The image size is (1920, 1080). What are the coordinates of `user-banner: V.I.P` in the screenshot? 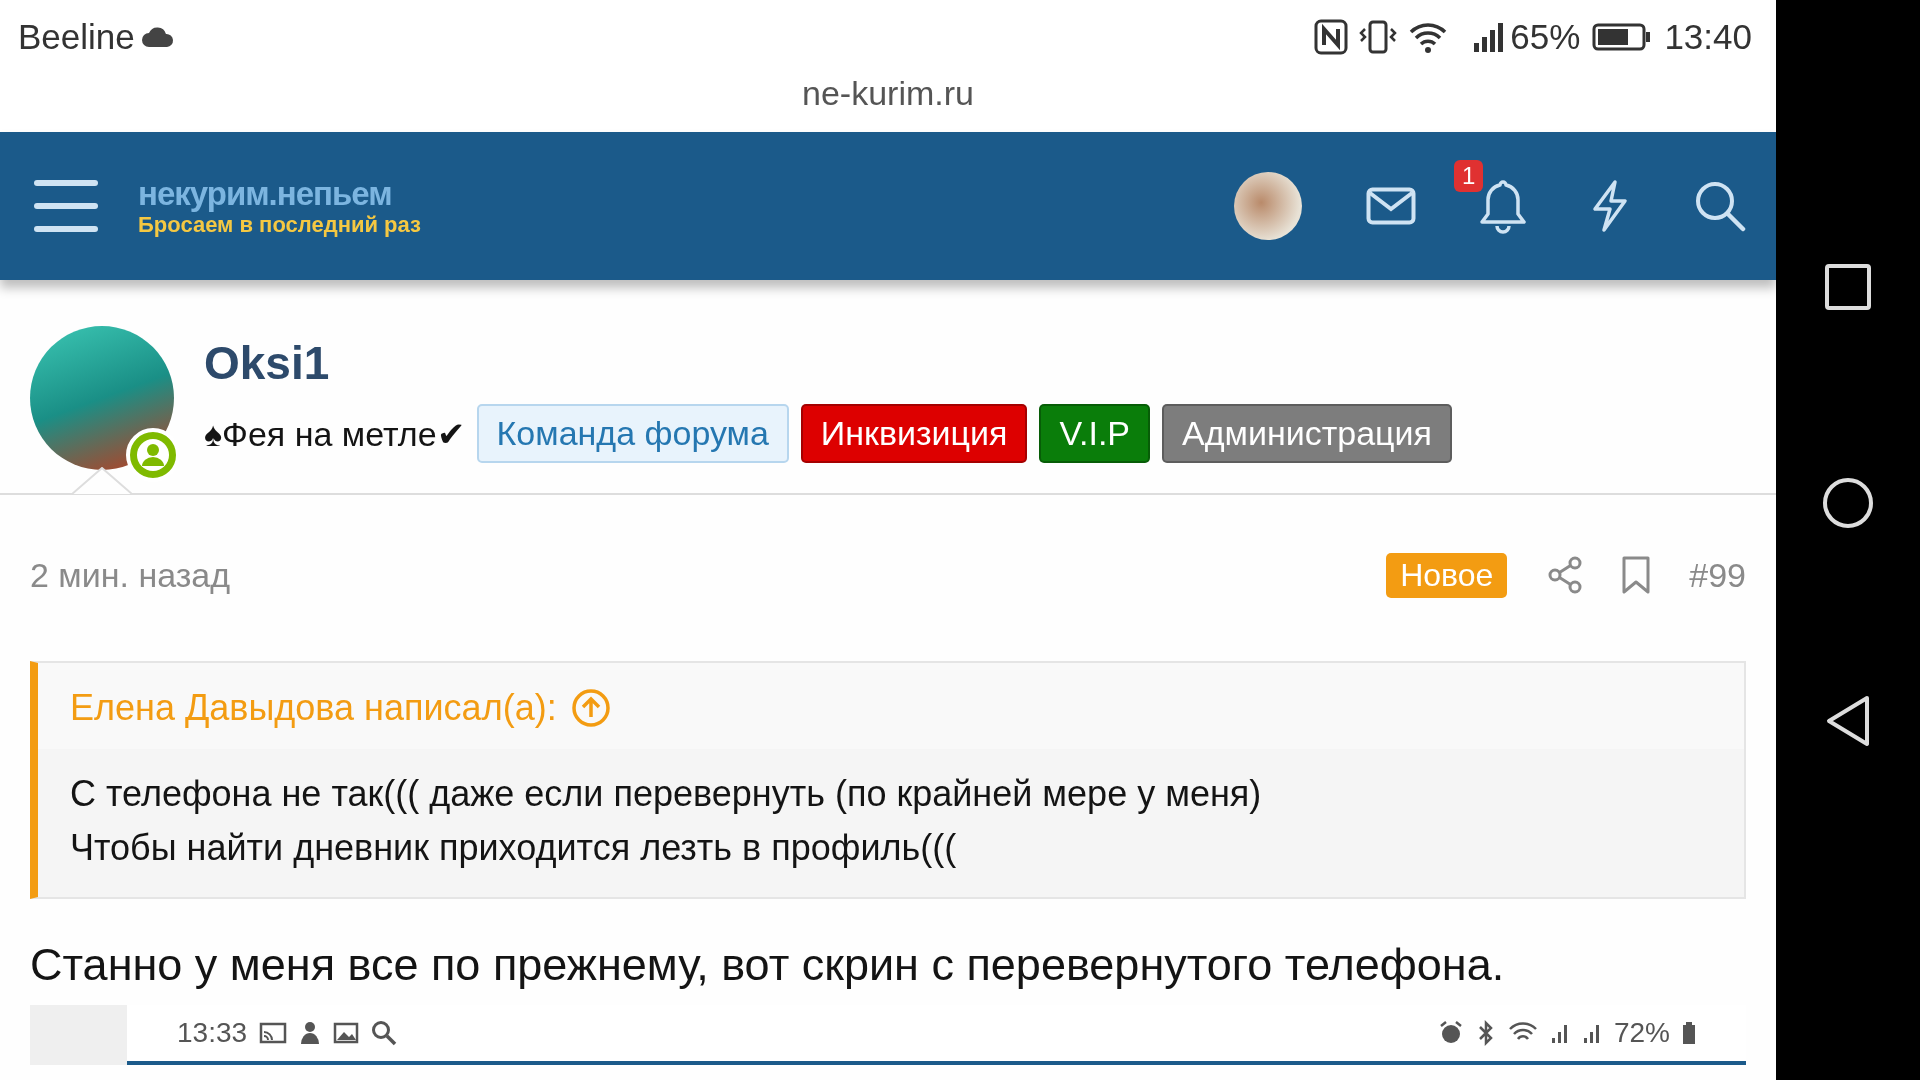 It's located at (1095, 433).